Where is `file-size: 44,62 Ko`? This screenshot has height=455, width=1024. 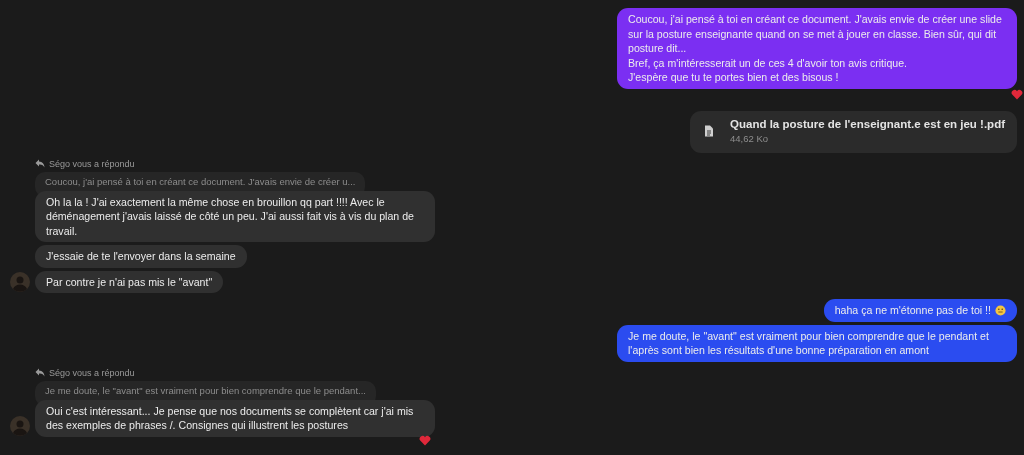
file-size: 44,62 Ko is located at coordinates (750, 138).